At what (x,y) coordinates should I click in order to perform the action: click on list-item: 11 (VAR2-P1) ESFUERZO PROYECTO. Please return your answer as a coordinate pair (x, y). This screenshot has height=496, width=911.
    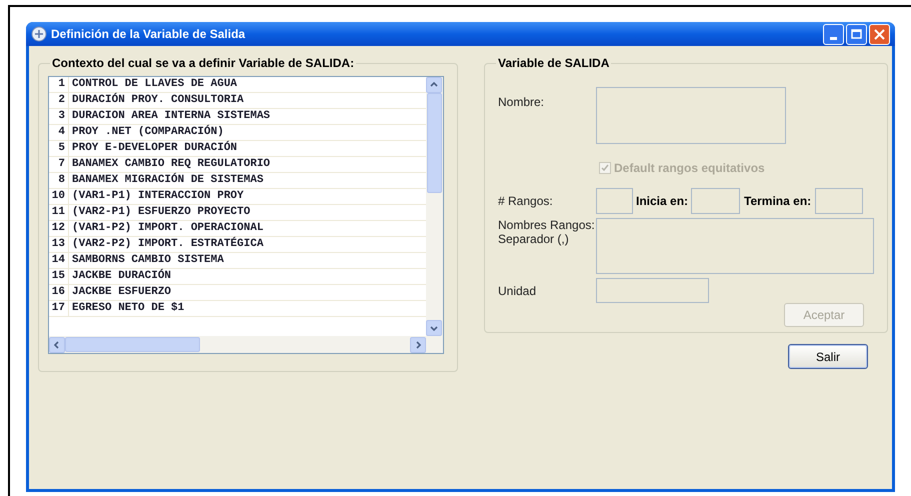
    Looking at the image, I should click on (237, 213).